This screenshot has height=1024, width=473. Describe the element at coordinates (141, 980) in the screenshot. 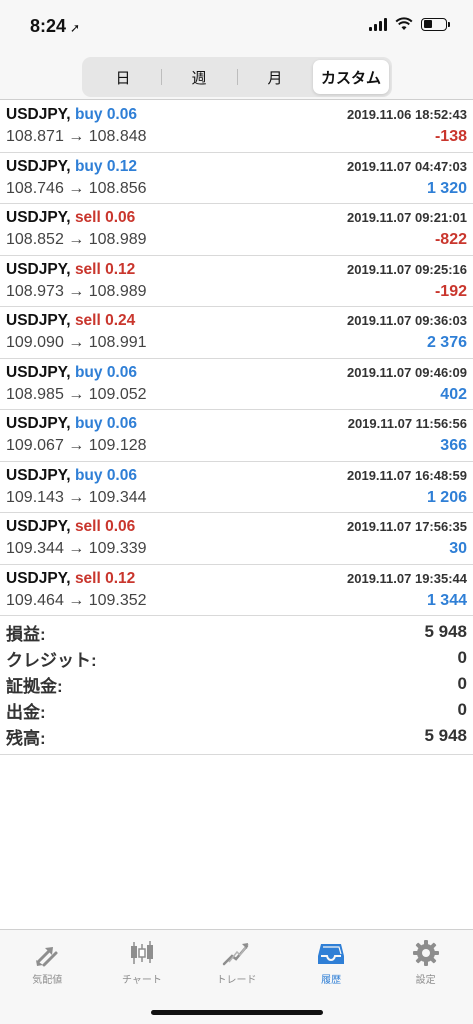

I see `tab-label: チャート` at that location.